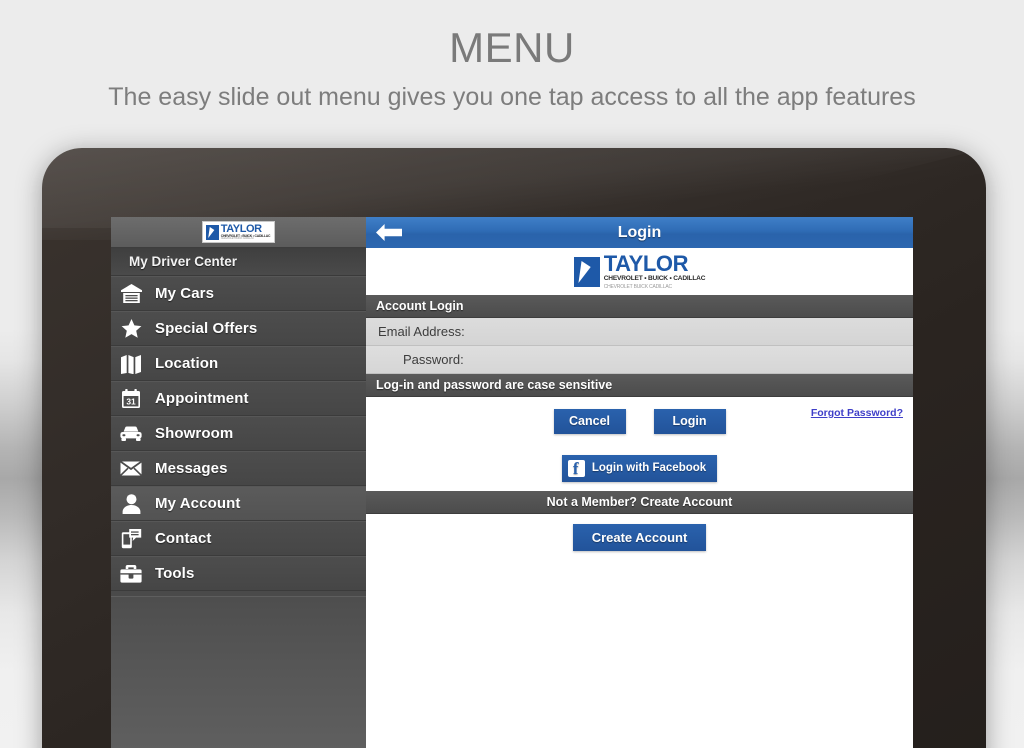 The image size is (1024, 748). What do you see at coordinates (238, 672) in the screenshot?
I see `sidebar-empty-area` at bounding box center [238, 672].